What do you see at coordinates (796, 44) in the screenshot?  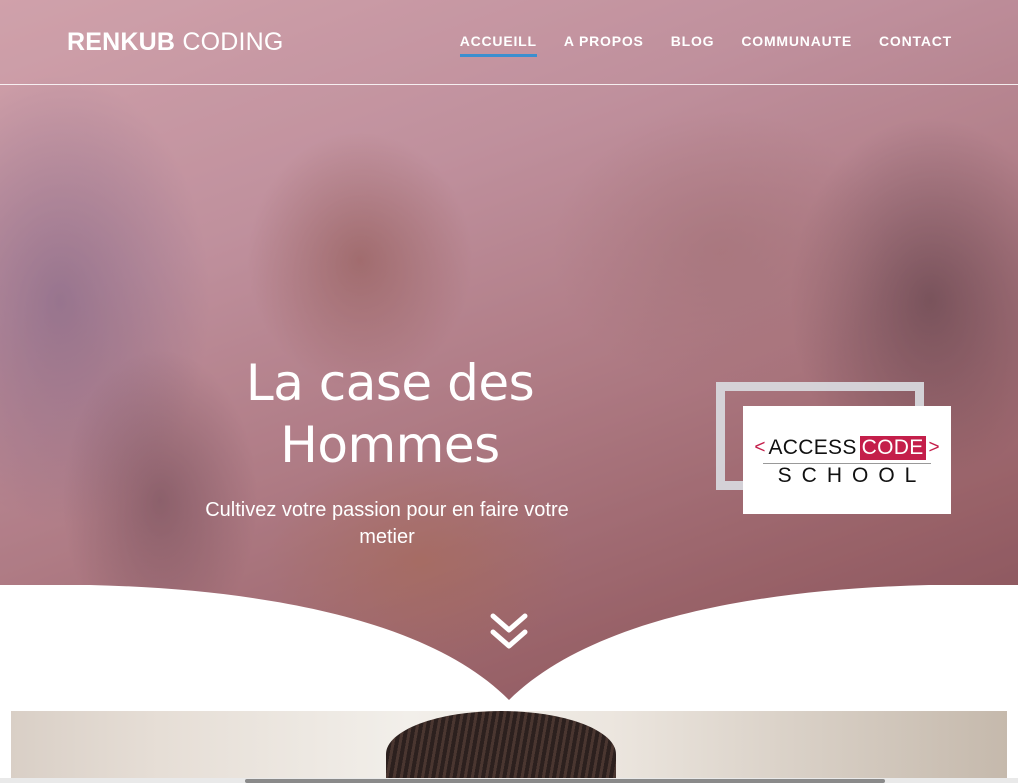 I see `nav-communaute: COMMUNAUTE` at bounding box center [796, 44].